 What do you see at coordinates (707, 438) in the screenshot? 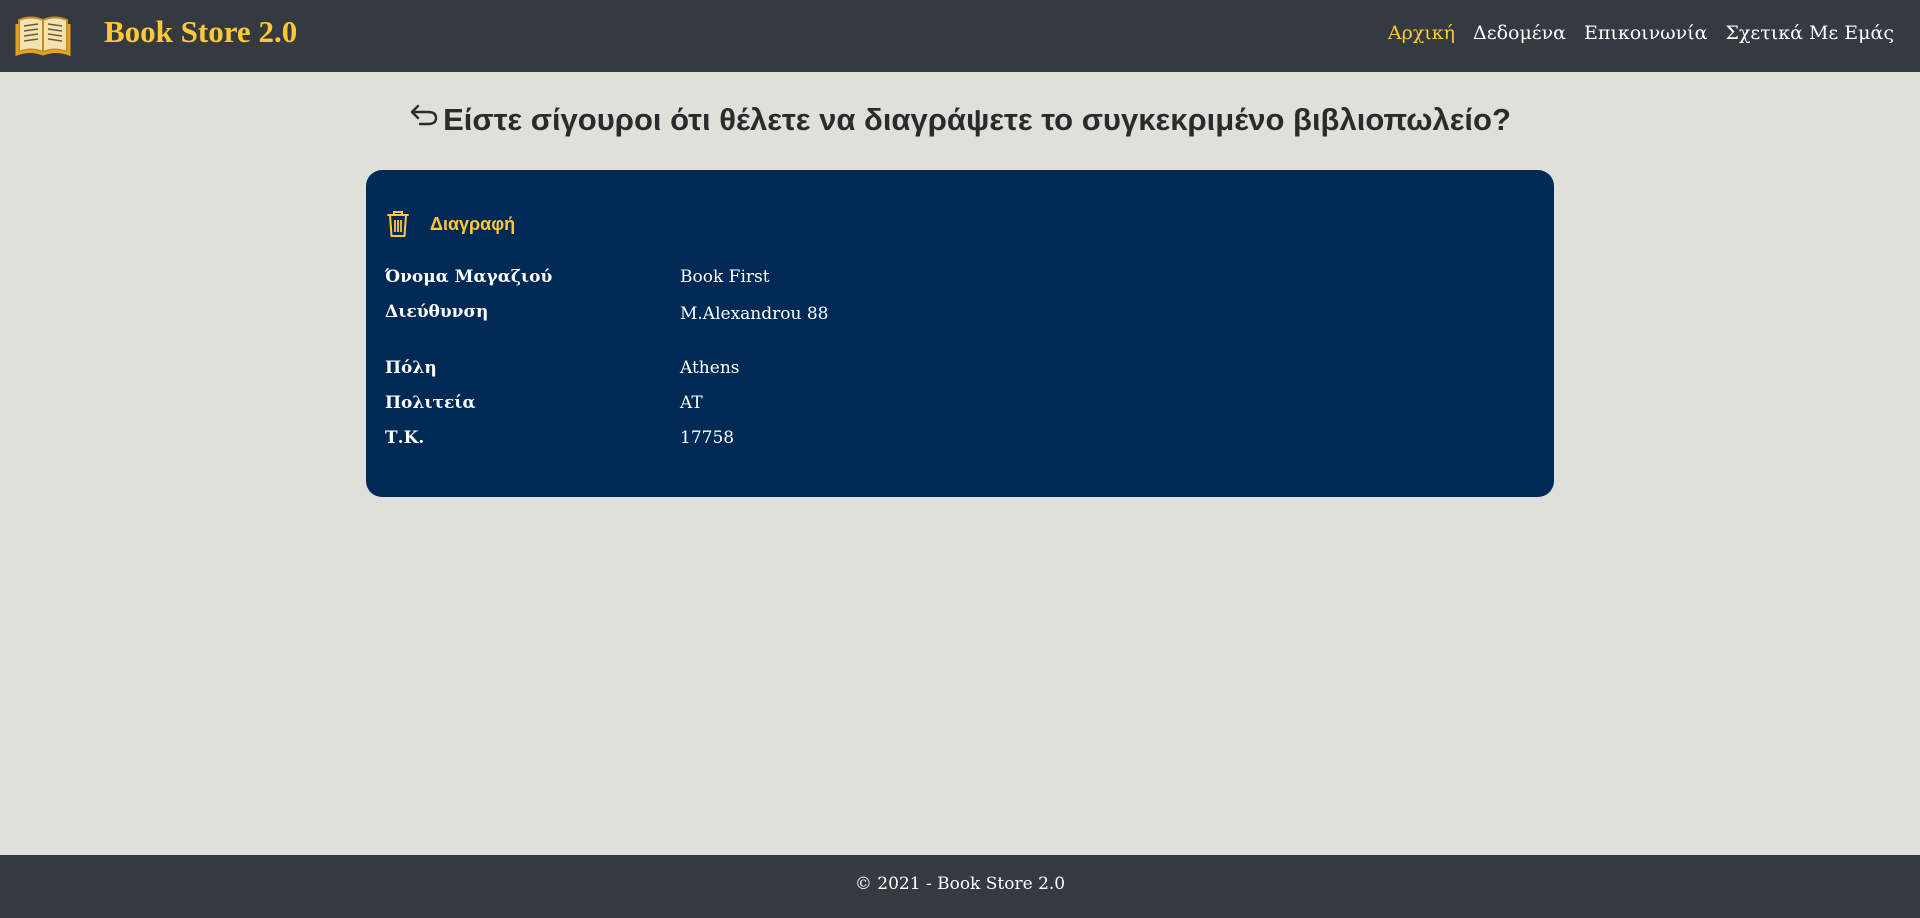
I see `field-value-zip: 17758` at bounding box center [707, 438].